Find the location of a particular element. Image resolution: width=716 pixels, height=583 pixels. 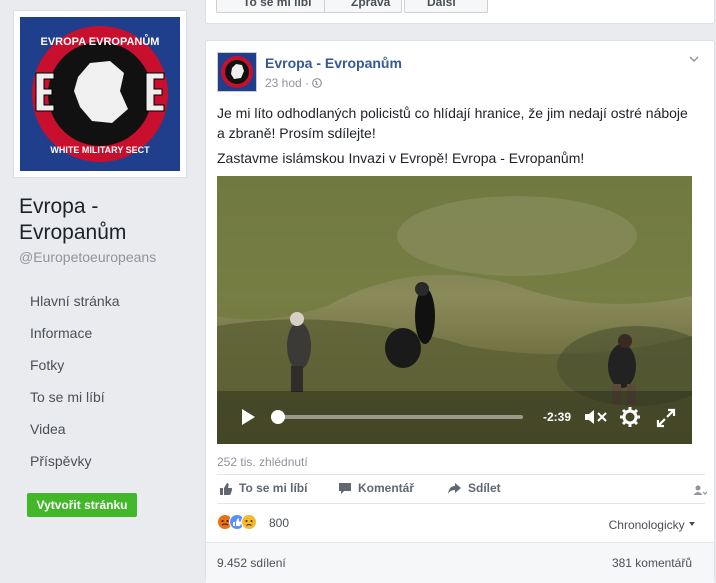

post-action-bar: To se mi líbí Komentář Sdílet is located at coordinates (462, 489).